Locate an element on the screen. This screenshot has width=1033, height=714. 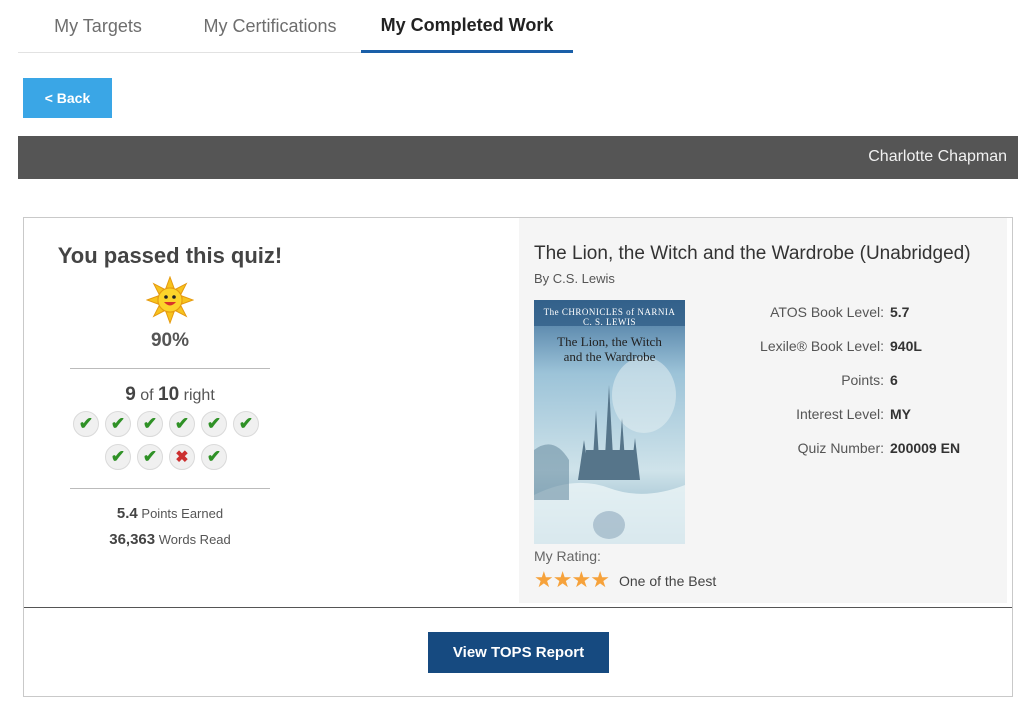
quiz-number-label: Quiz Number: is located at coordinates (840, 448).